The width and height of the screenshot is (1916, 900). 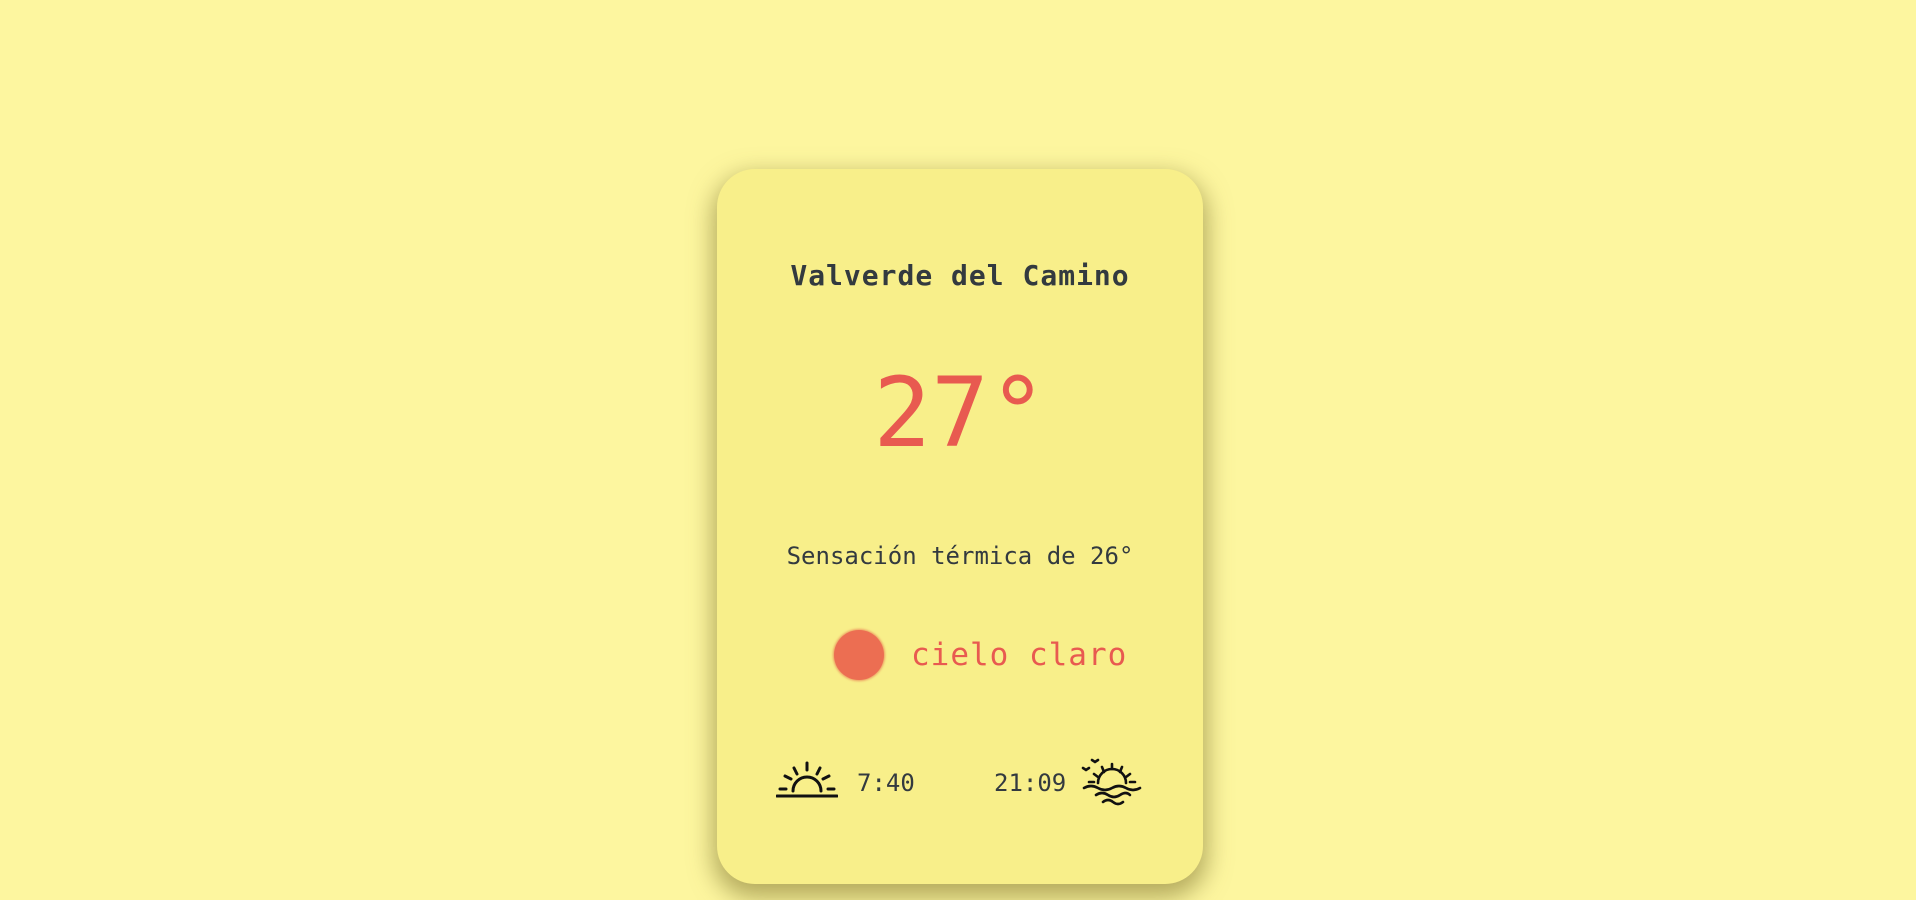 What do you see at coordinates (1019, 655) in the screenshot?
I see `weather-description: cielo claro` at bounding box center [1019, 655].